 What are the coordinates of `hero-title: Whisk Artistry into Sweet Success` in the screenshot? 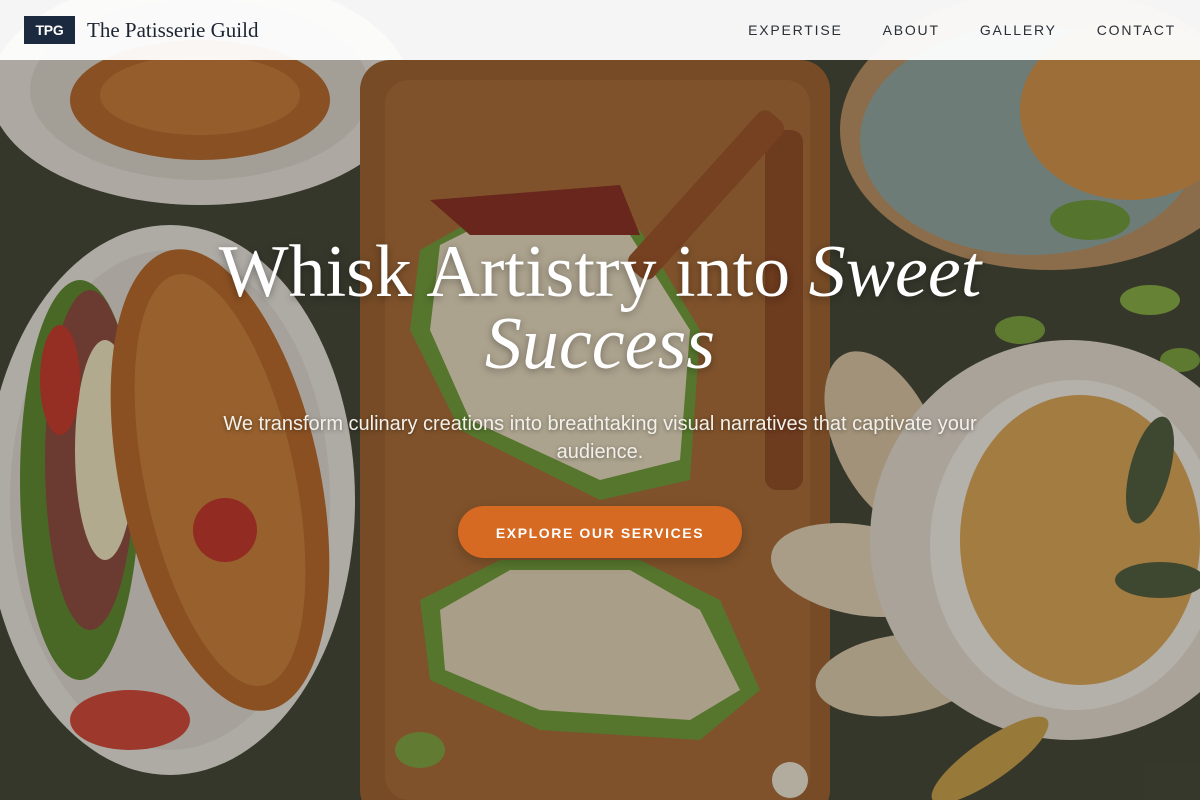 It's located at (600, 308).